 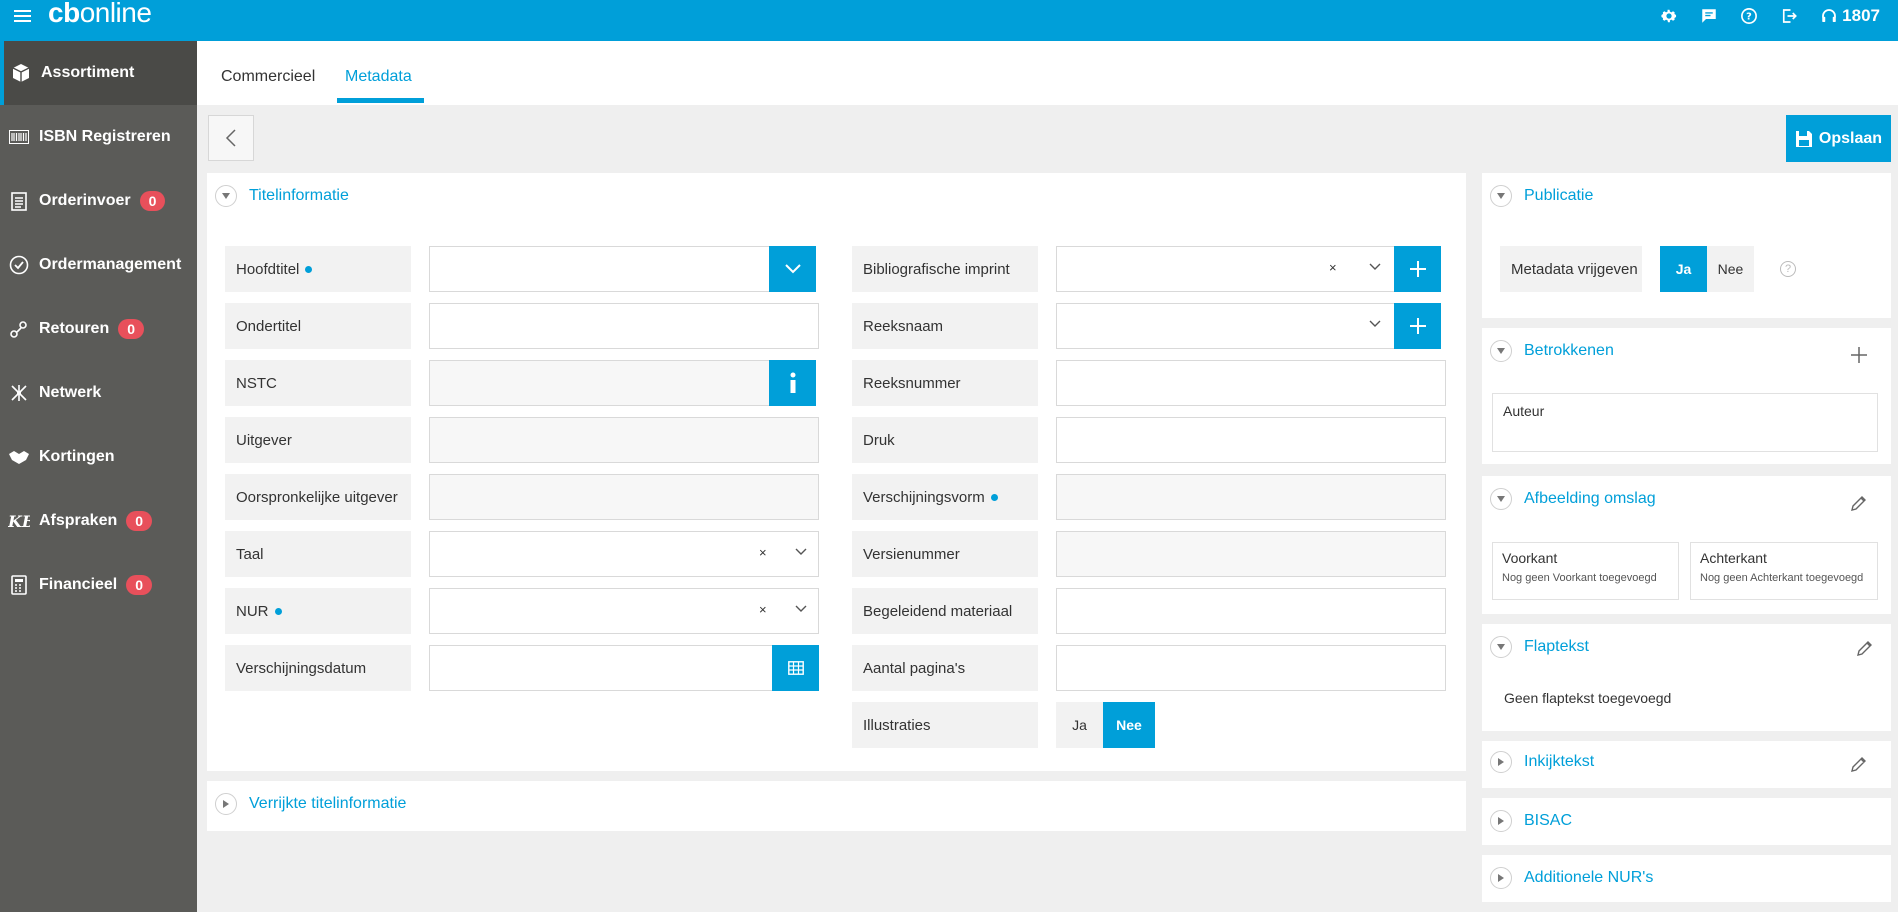 What do you see at coordinates (624, 611) in the screenshot?
I see `nur-select: ×` at bounding box center [624, 611].